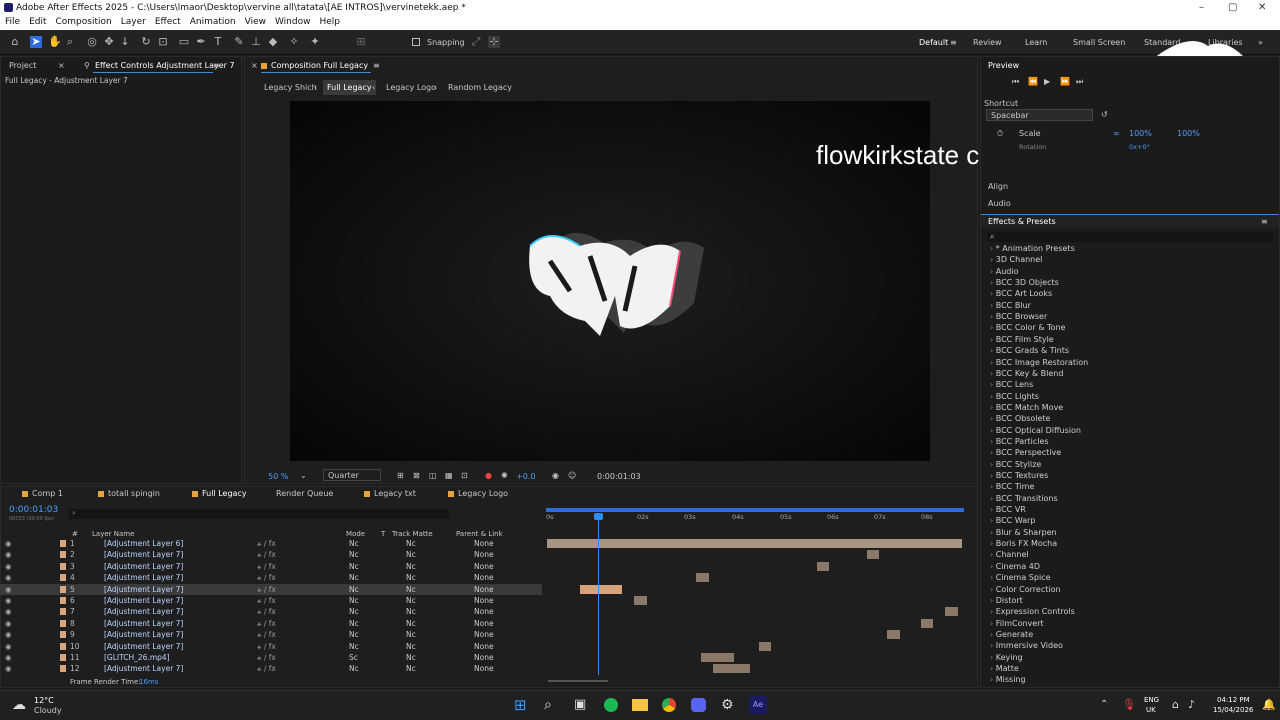  I want to click on timeline-tab: Legacy Logo, so click(483, 493).